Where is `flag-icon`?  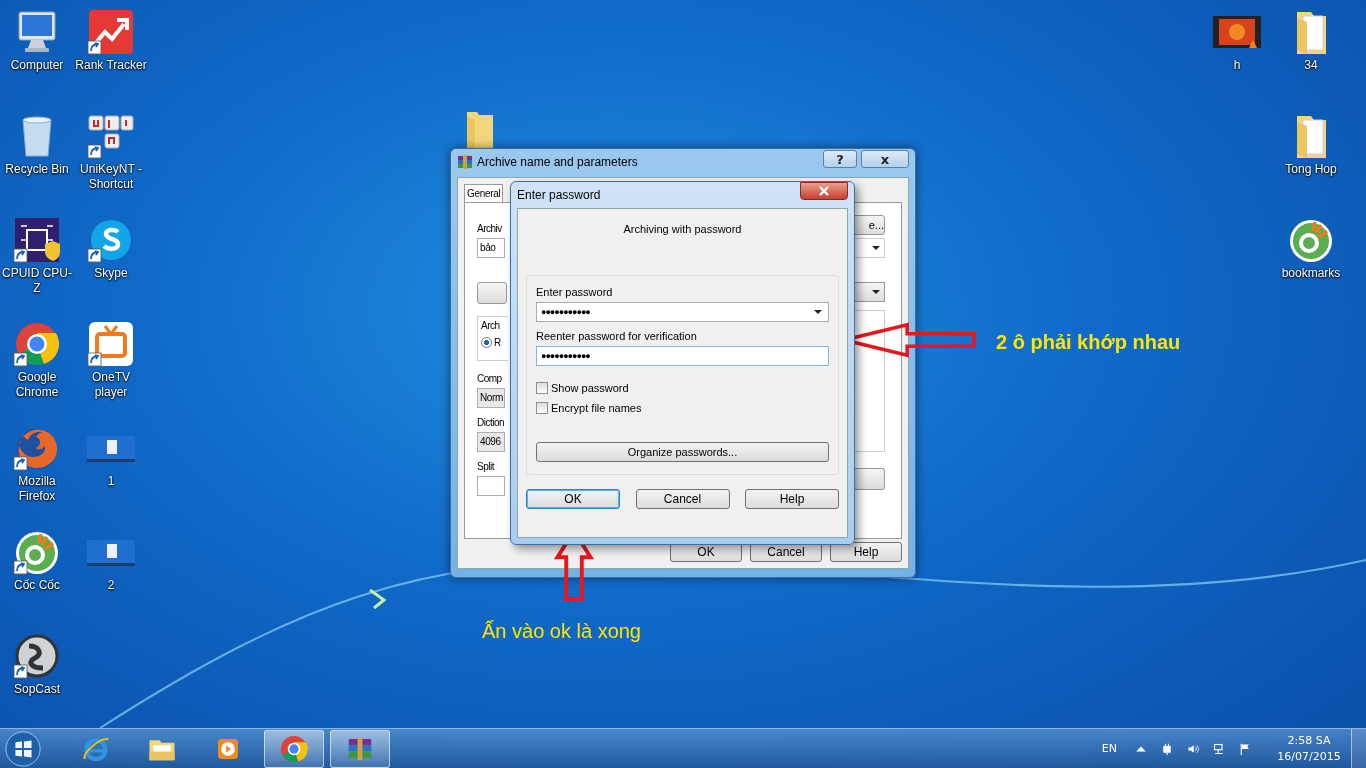 flag-icon is located at coordinates (1245, 748).